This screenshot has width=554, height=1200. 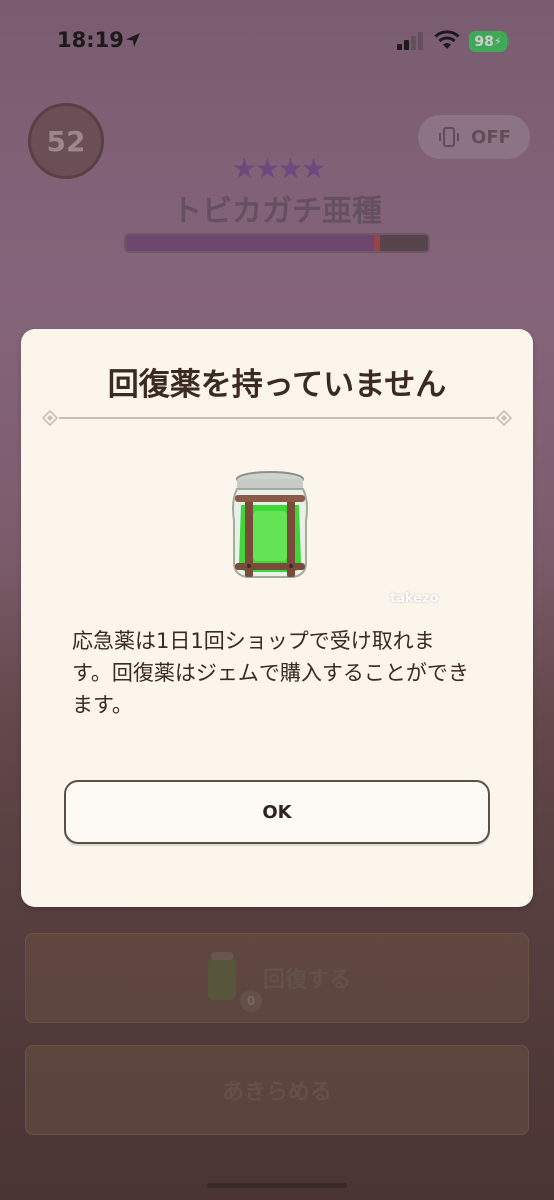 What do you see at coordinates (277, 385) in the screenshot?
I see `dialog-title: 回復薬を持っていません` at bounding box center [277, 385].